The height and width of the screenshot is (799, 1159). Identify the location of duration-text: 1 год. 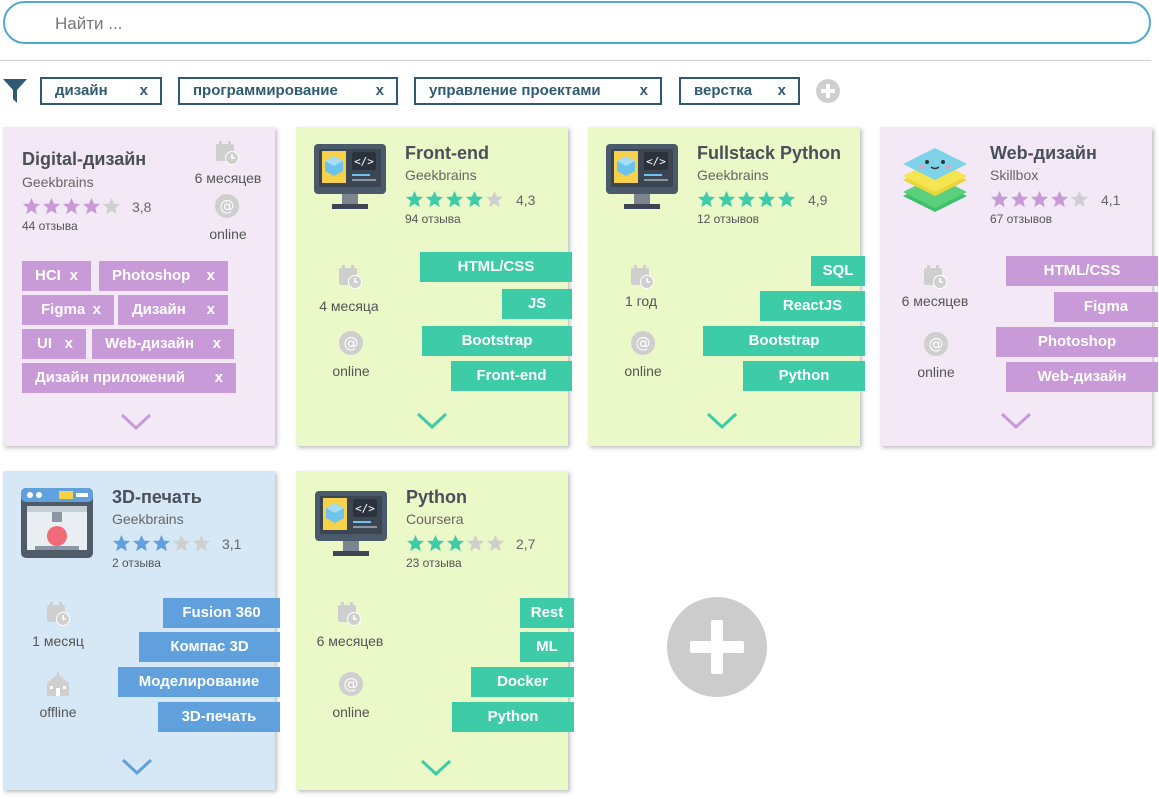
(641, 301).